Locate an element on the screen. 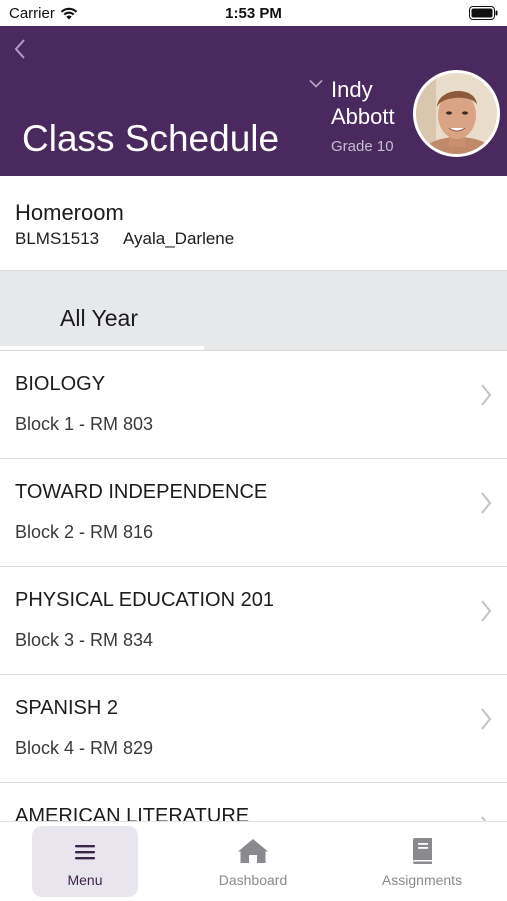  clock: 1:53 PM is located at coordinates (253, 13).